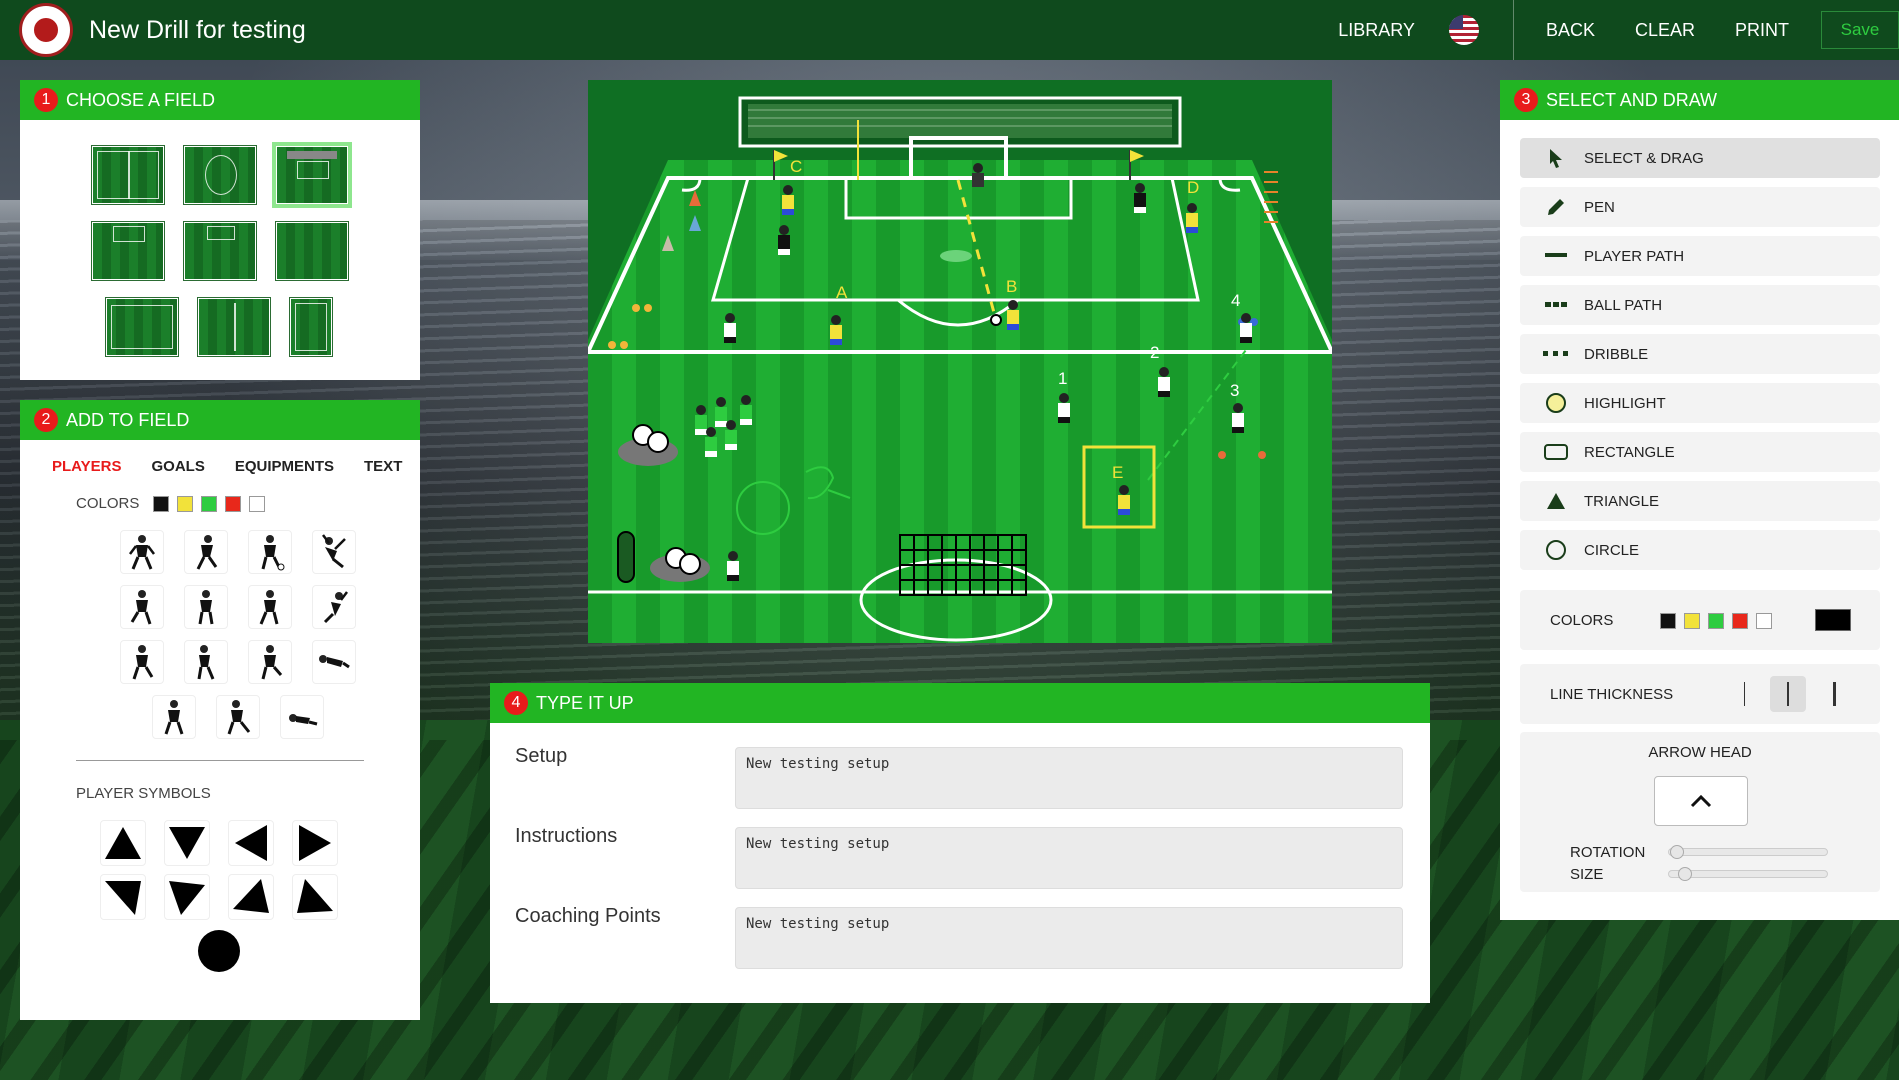 This screenshot has height=1080, width=1899. I want to click on tool-select-drag: SELECT & DRAG, so click(1700, 158).